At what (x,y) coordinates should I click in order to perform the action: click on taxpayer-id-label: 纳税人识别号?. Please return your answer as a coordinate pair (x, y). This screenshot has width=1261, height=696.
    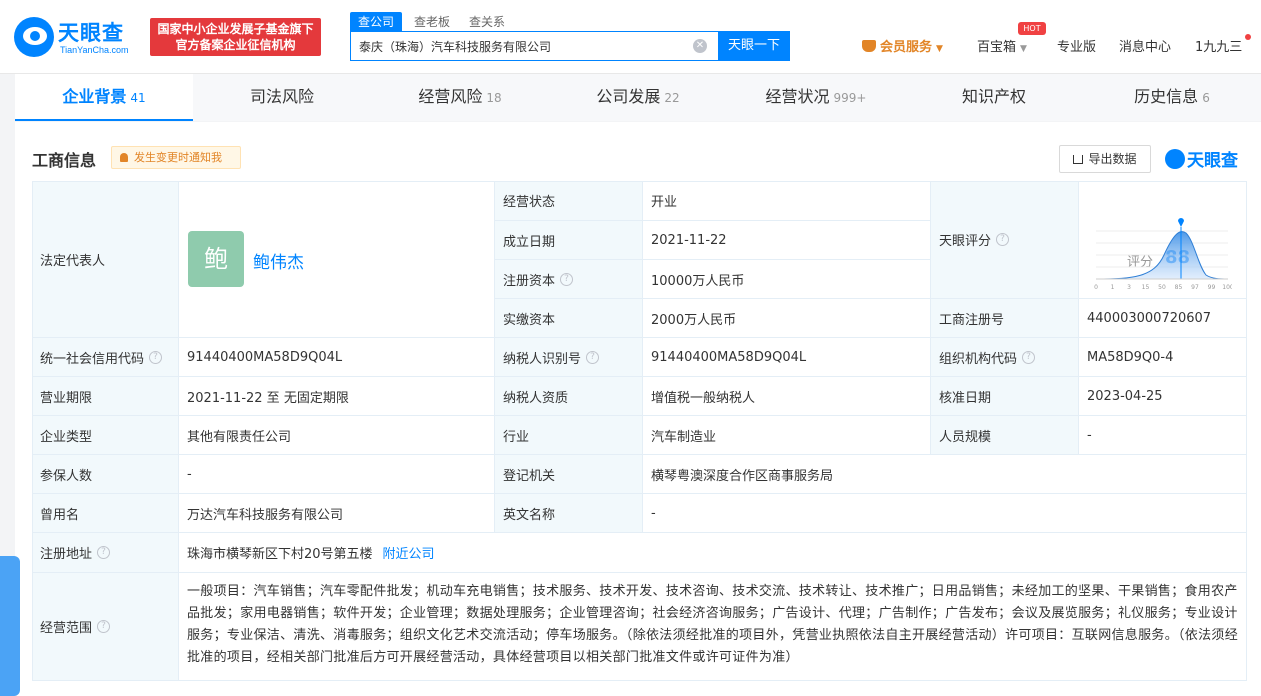
    Looking at the image, I should click on (569, 357).